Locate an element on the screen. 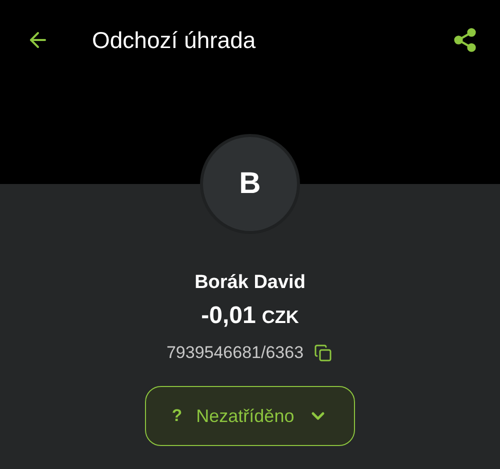  category-dropdown: ? Nezatříděno is located at coordinates (250, 416).